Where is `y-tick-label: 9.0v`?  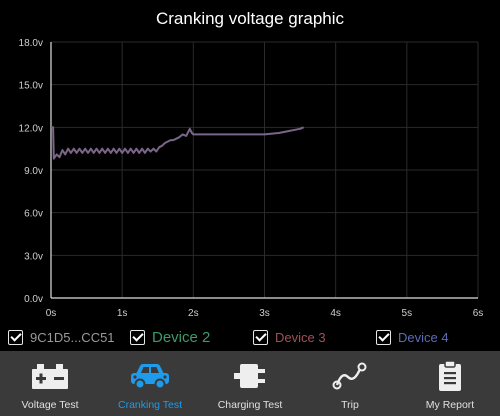
y-tick-label: 9.0v is located at coordinates (33, 171).